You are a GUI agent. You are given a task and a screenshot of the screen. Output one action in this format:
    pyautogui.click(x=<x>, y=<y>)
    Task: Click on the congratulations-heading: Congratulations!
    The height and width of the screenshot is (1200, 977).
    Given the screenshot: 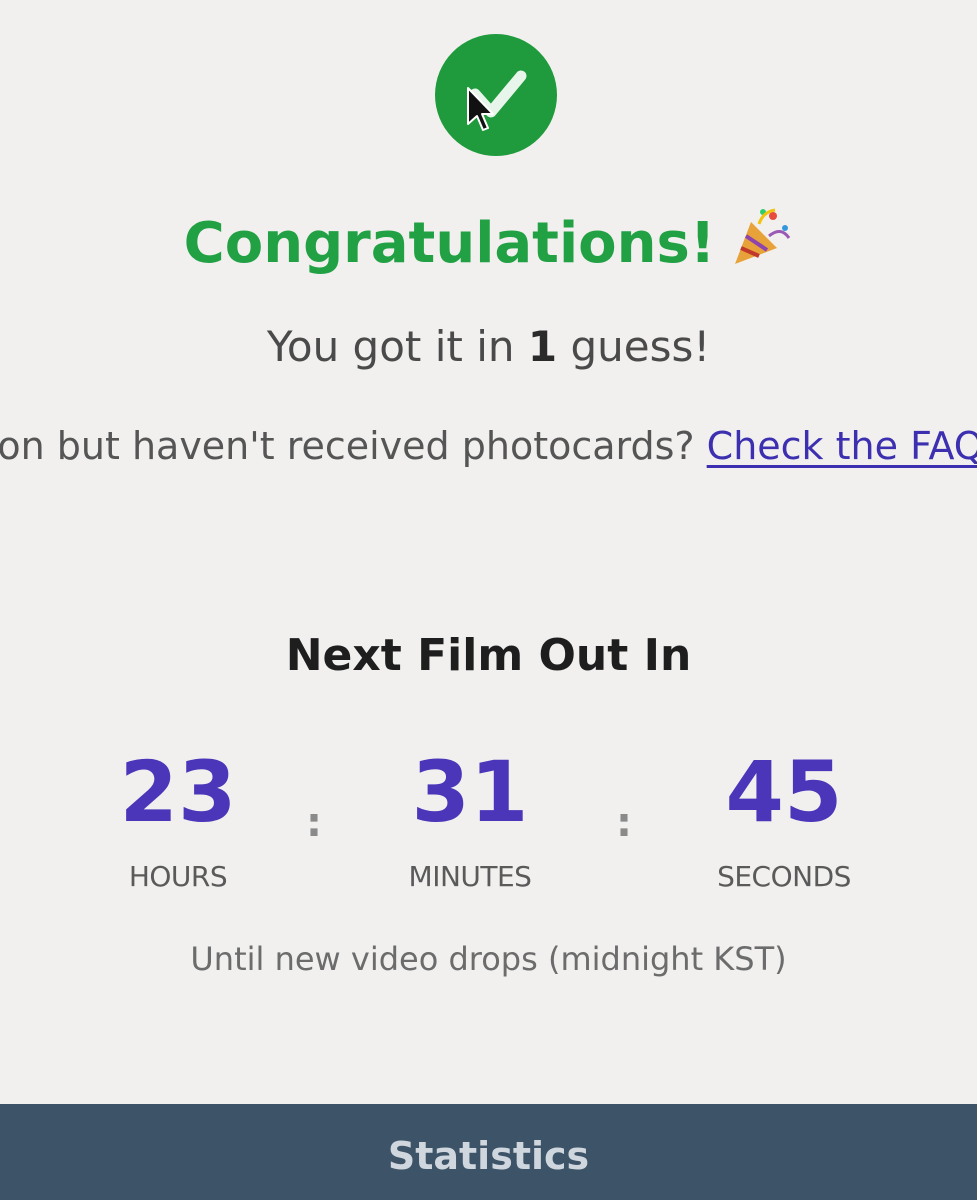 What is the action you would take?
    pyautogui.click(x=488, y=244)
    